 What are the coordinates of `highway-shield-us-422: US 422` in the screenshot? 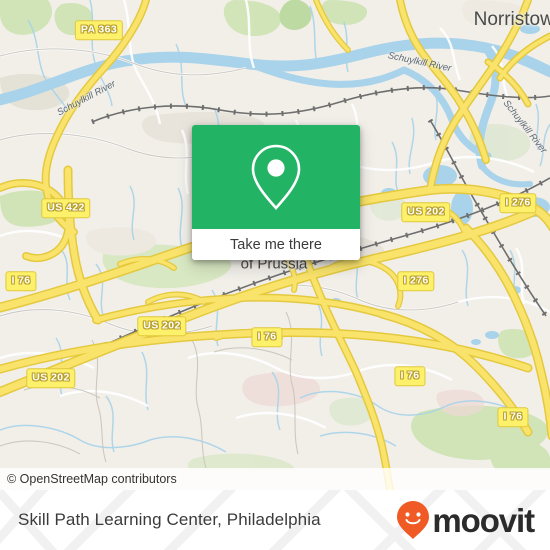 It's located at (66, 208).